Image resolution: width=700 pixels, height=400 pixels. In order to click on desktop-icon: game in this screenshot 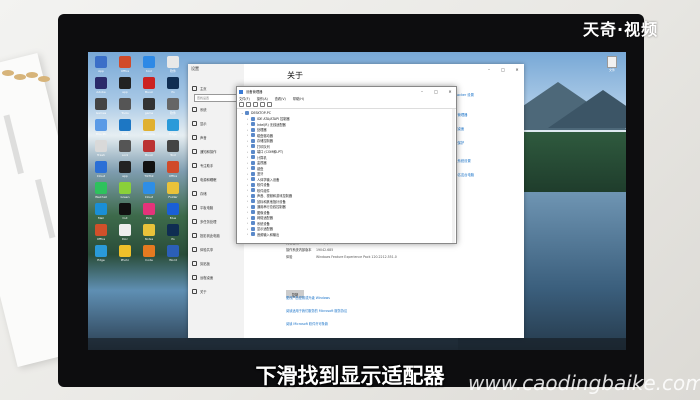, I will do `click(149, 108)`.